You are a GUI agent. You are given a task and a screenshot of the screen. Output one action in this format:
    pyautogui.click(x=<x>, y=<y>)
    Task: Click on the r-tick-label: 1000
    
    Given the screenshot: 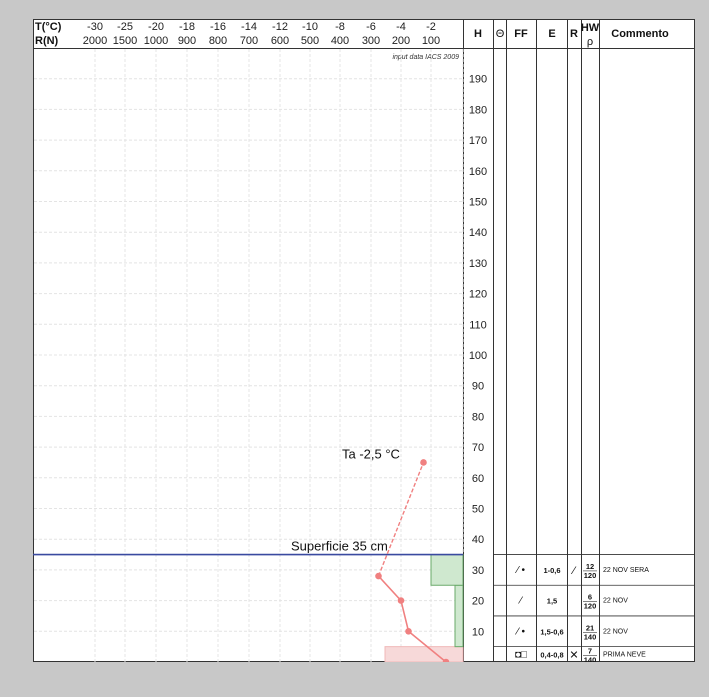 What is the action you would take?
    pyautogui.click(x=156, y=41)
    